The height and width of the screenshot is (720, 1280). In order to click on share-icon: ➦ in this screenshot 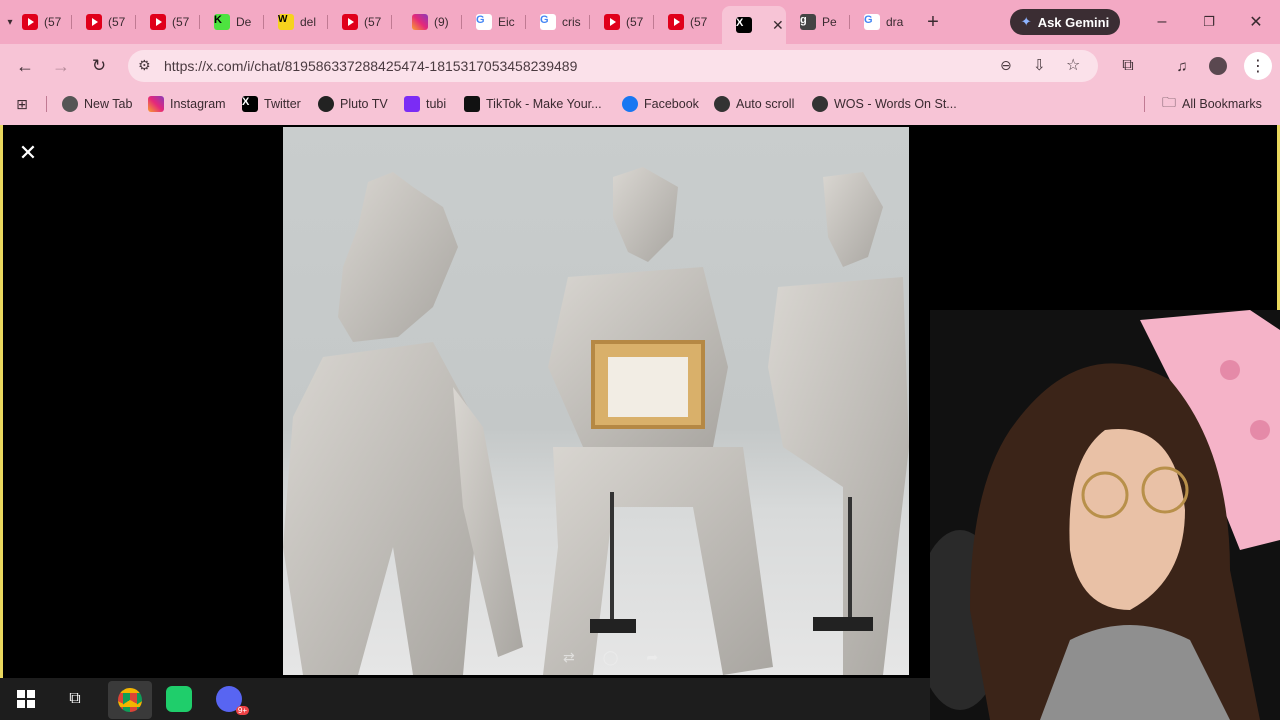, I will do `click(652, 657)`.